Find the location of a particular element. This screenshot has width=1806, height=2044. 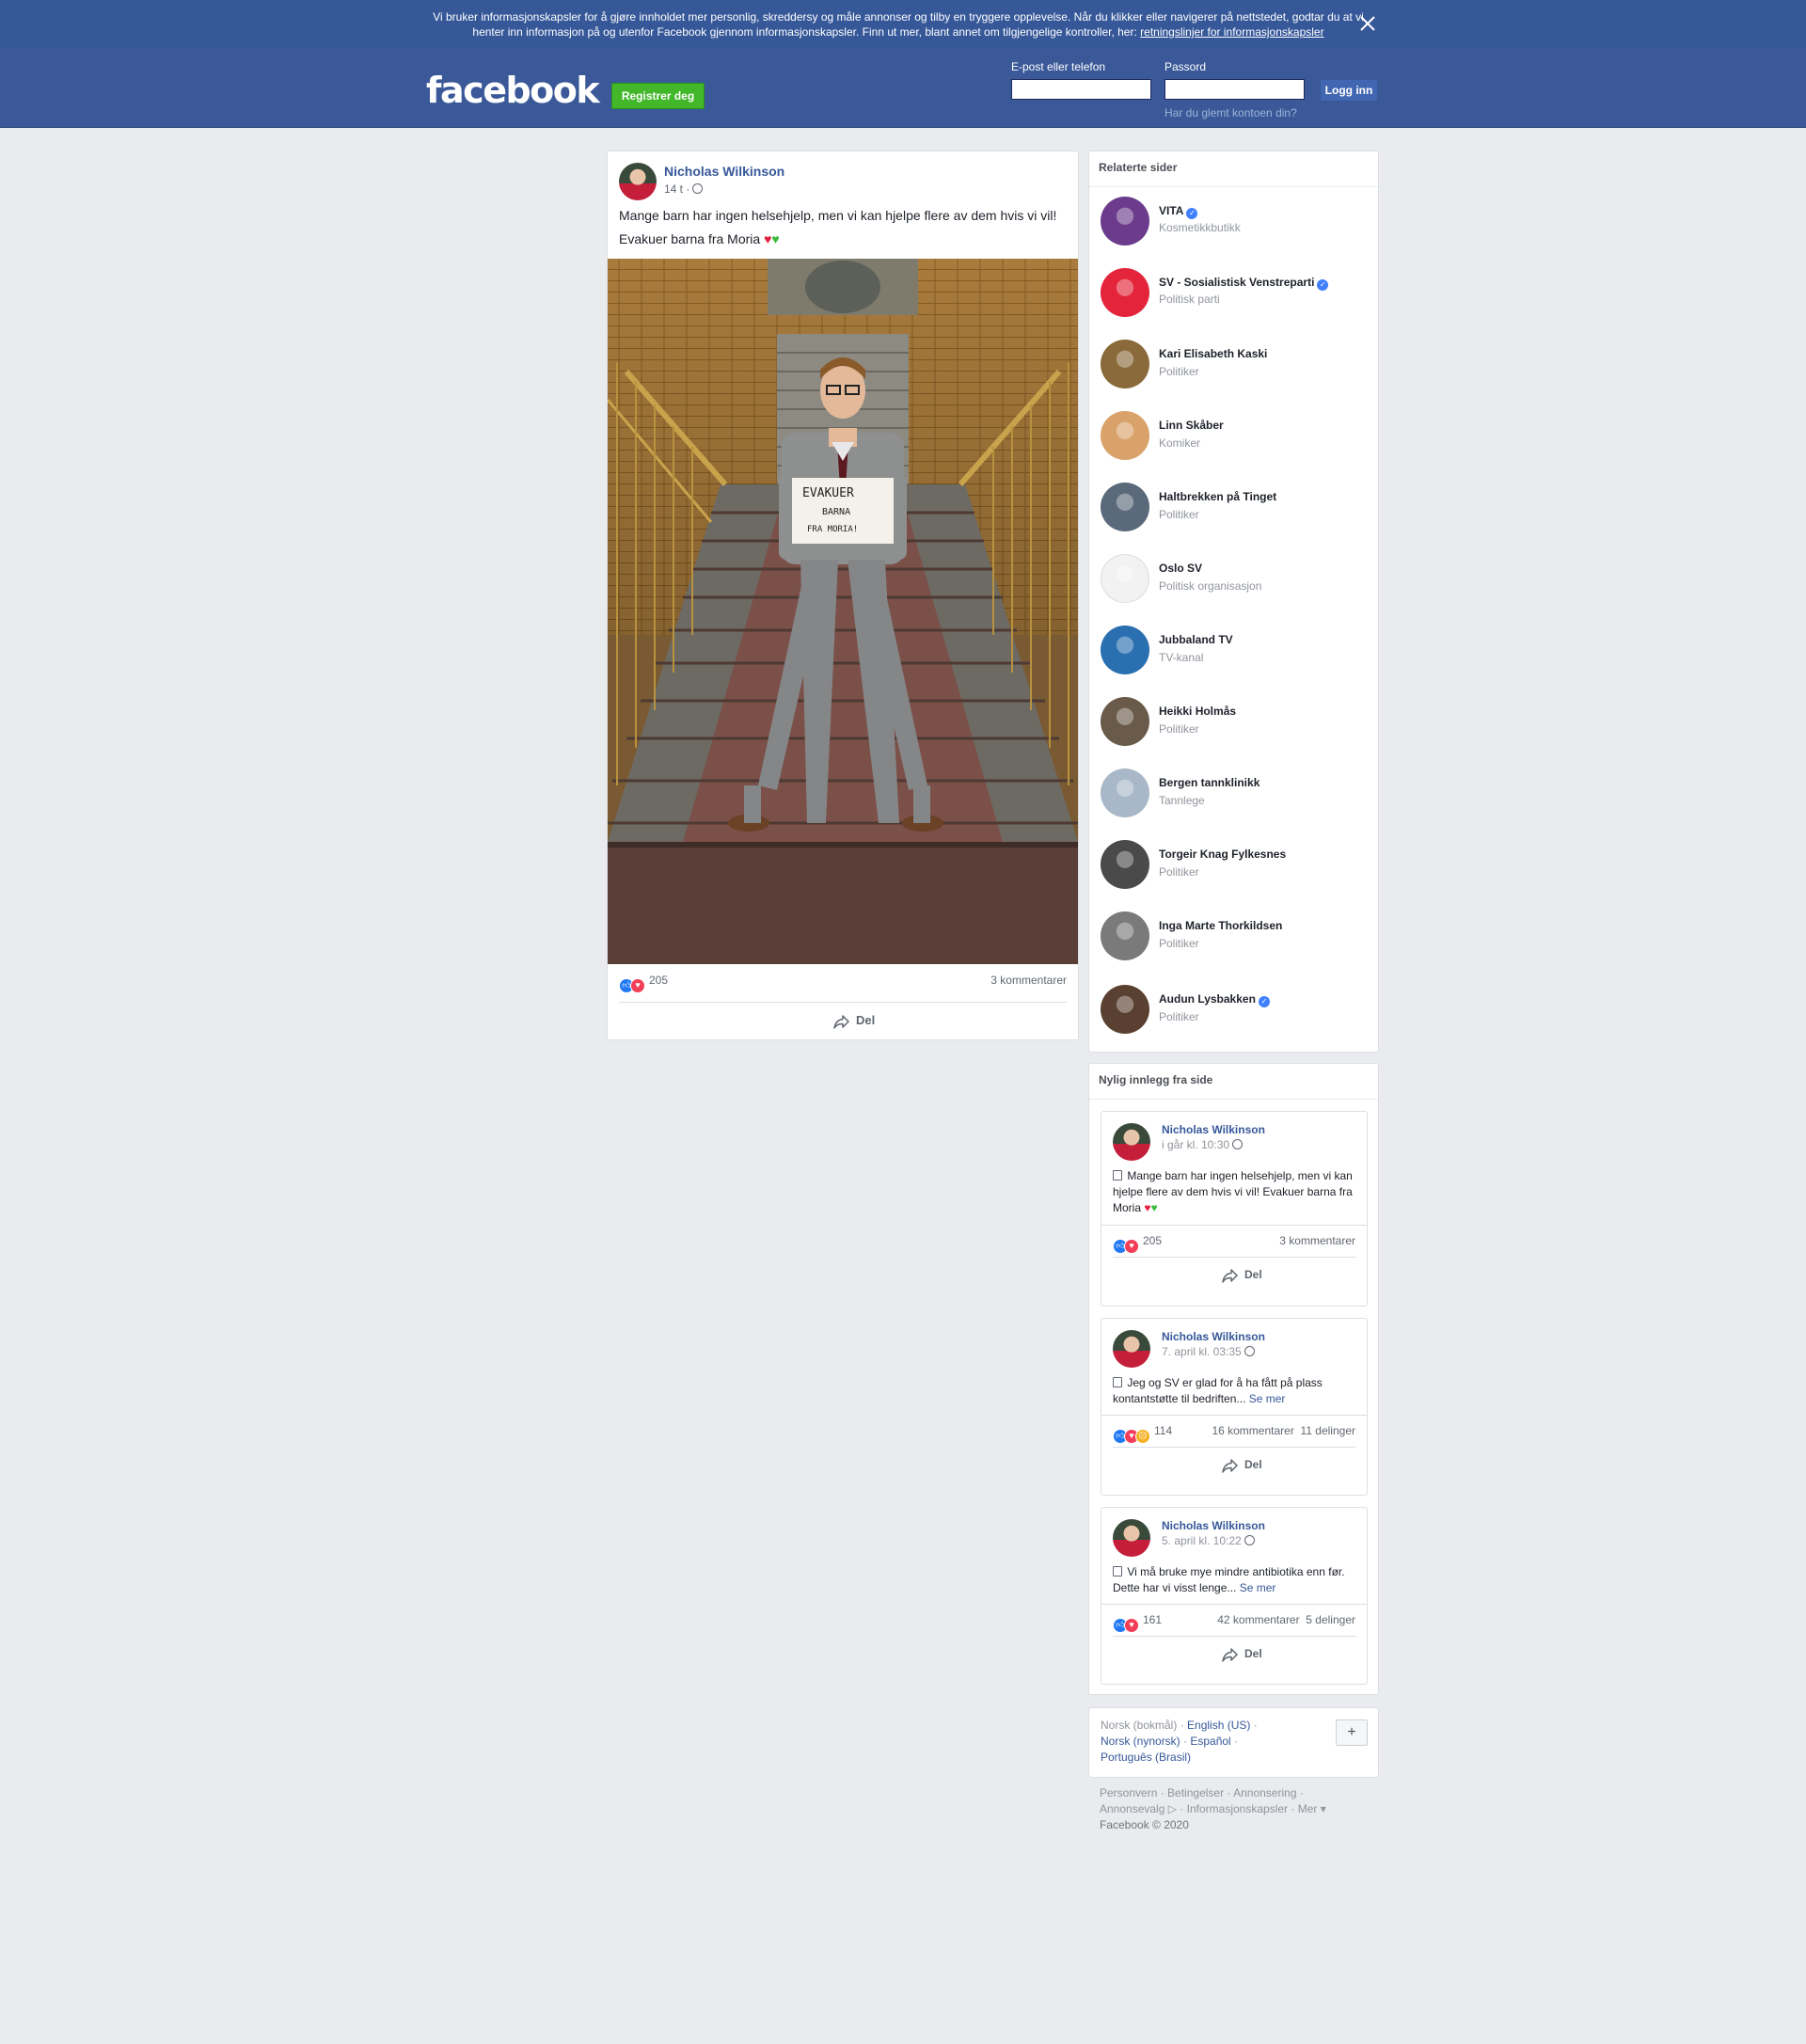

password-field is located at coordinates (1235, 89).